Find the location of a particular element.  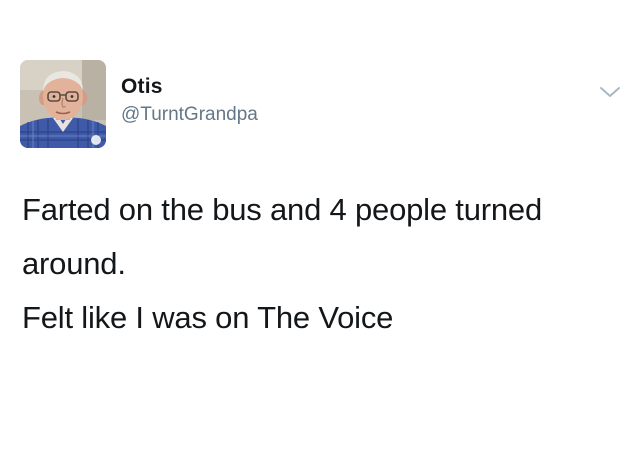

avatar is located at coordinates (63, 104).